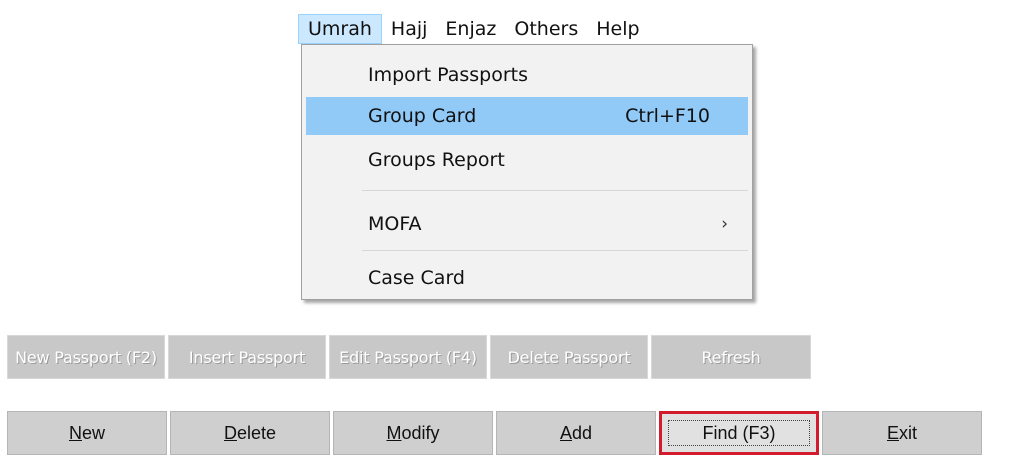 The image size is (1034, 461). Describe the element at coordinates (395, 224) in the screenshot. I see `menu-item-label: MOFA` at that location.